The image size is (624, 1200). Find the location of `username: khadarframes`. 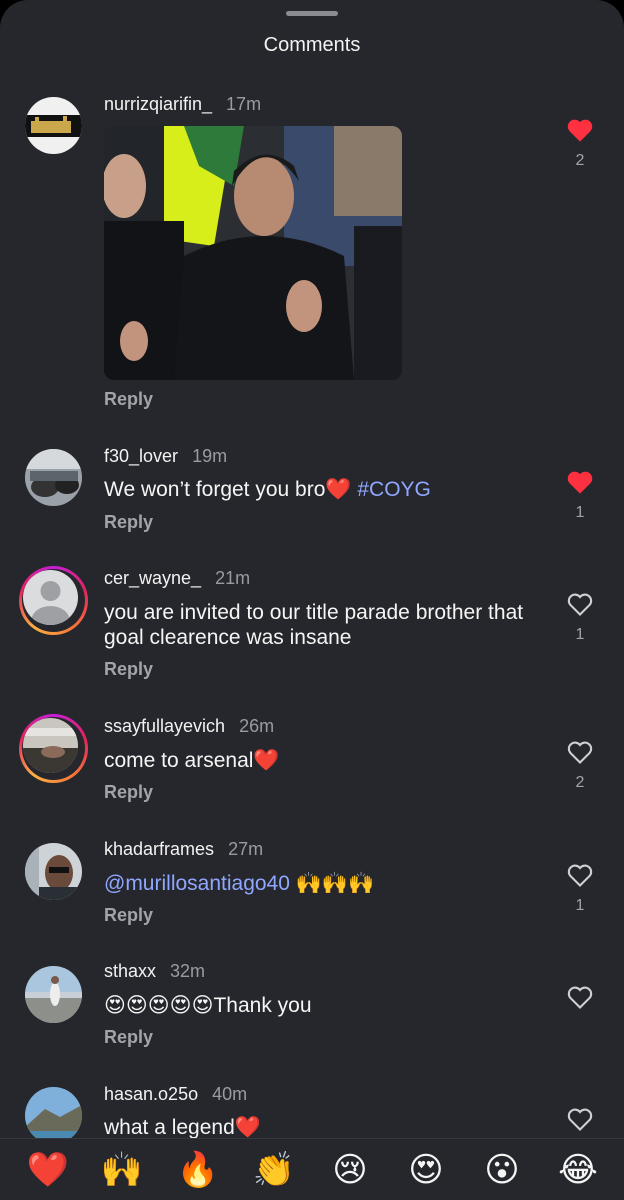

username: khadarframes is located at coordinates (159, 849).